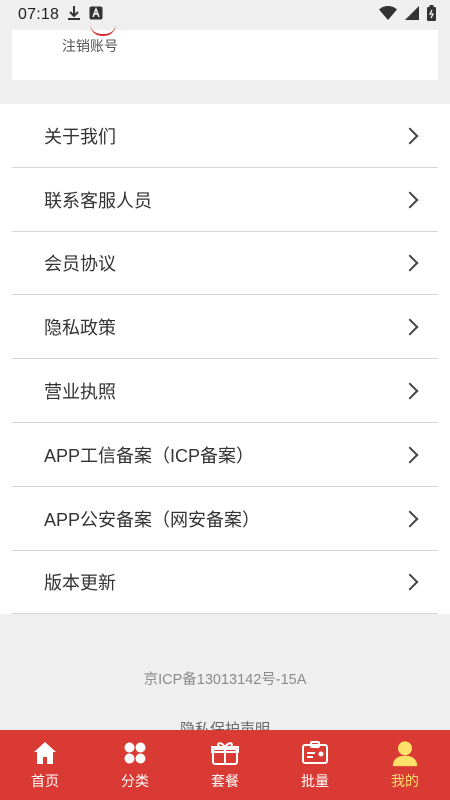  Describe the element at coordinates (405, 753) in the screenshot. I see `user-icon` at that location.